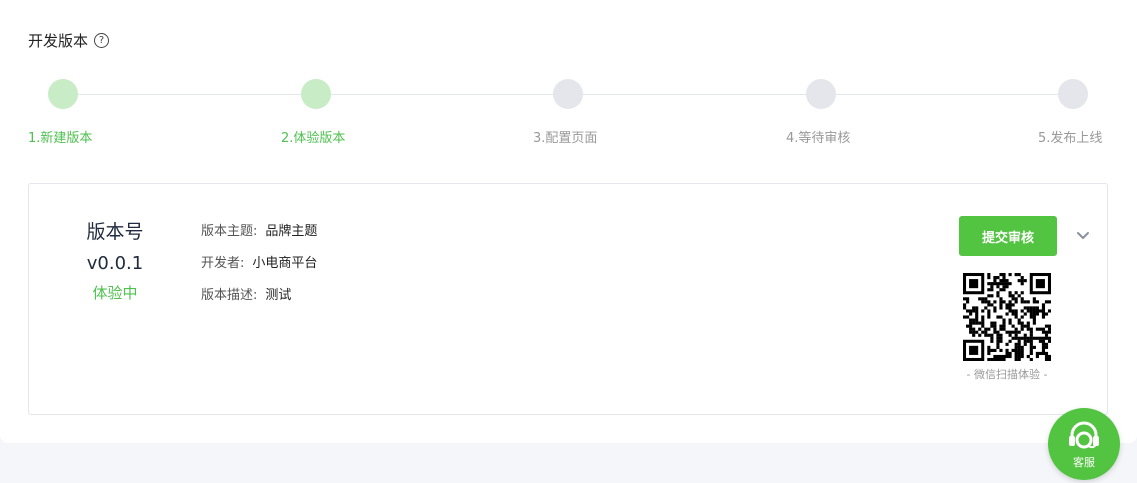  Describe the element at coordinates (1070, 138) in the screenshot. I see `step-5-label: 5.发布上线` at that location.